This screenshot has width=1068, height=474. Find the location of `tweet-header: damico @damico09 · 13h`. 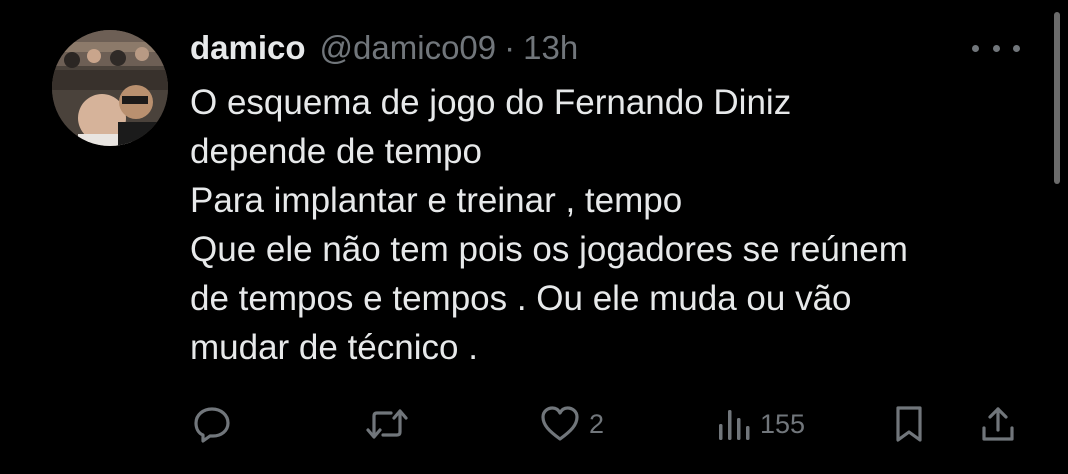

tweet-header: damico @damico09 · 13h is located at coordinates (384, 48).